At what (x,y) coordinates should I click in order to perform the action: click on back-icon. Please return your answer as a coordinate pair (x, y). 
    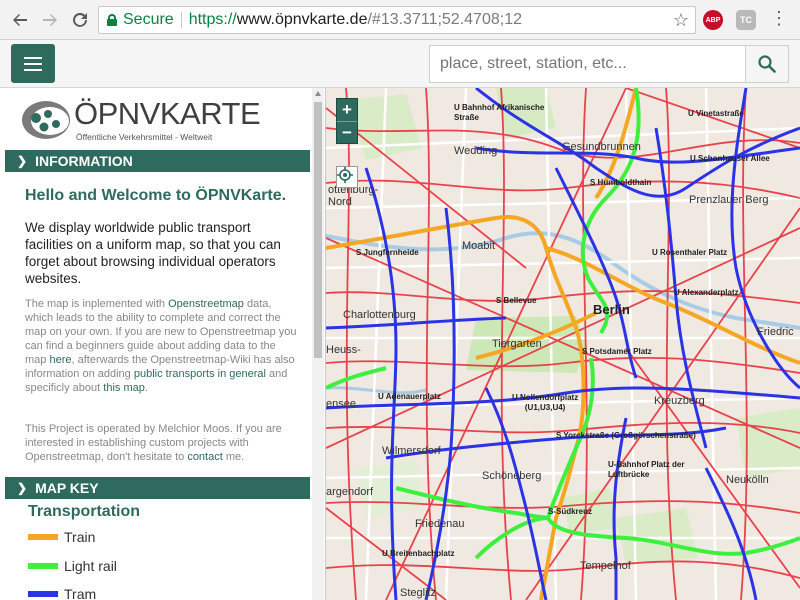
    Looking at the image, I should click on (20, 20).